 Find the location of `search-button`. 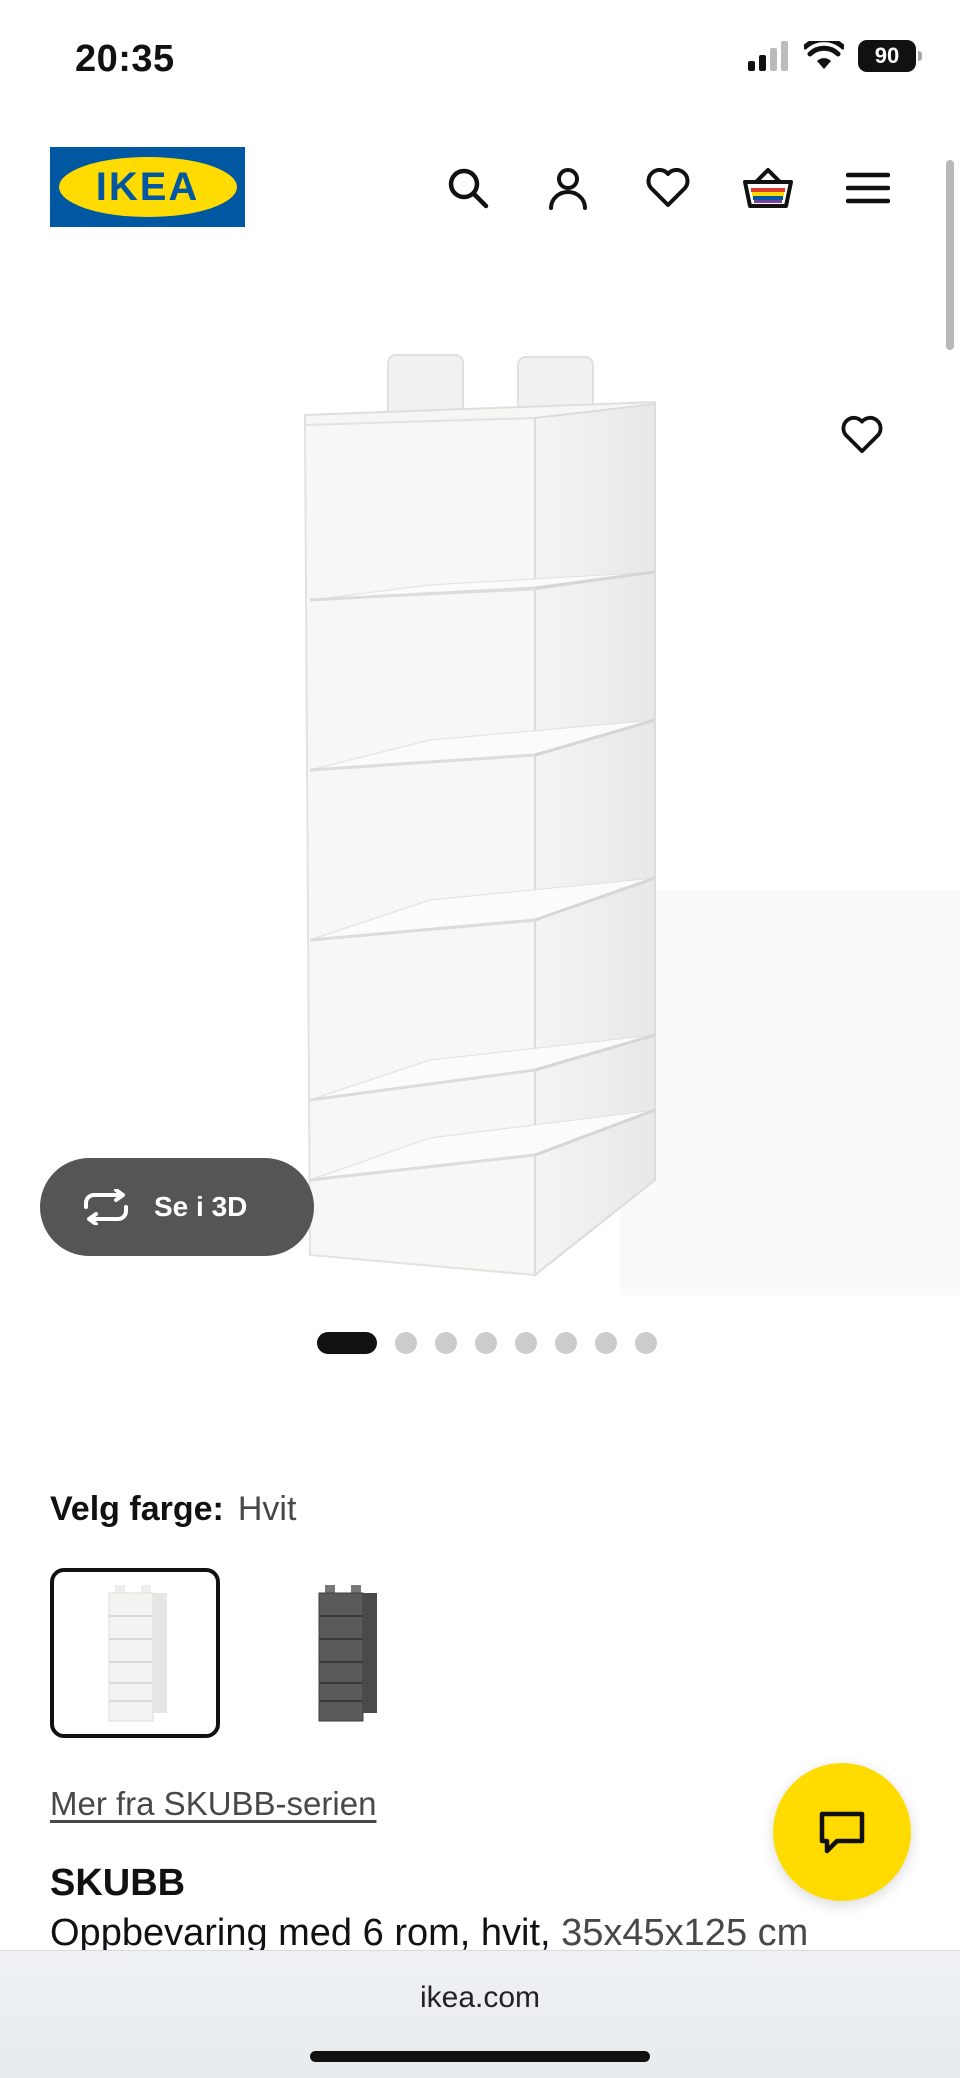

search-button is located at coordinates (468, 188).